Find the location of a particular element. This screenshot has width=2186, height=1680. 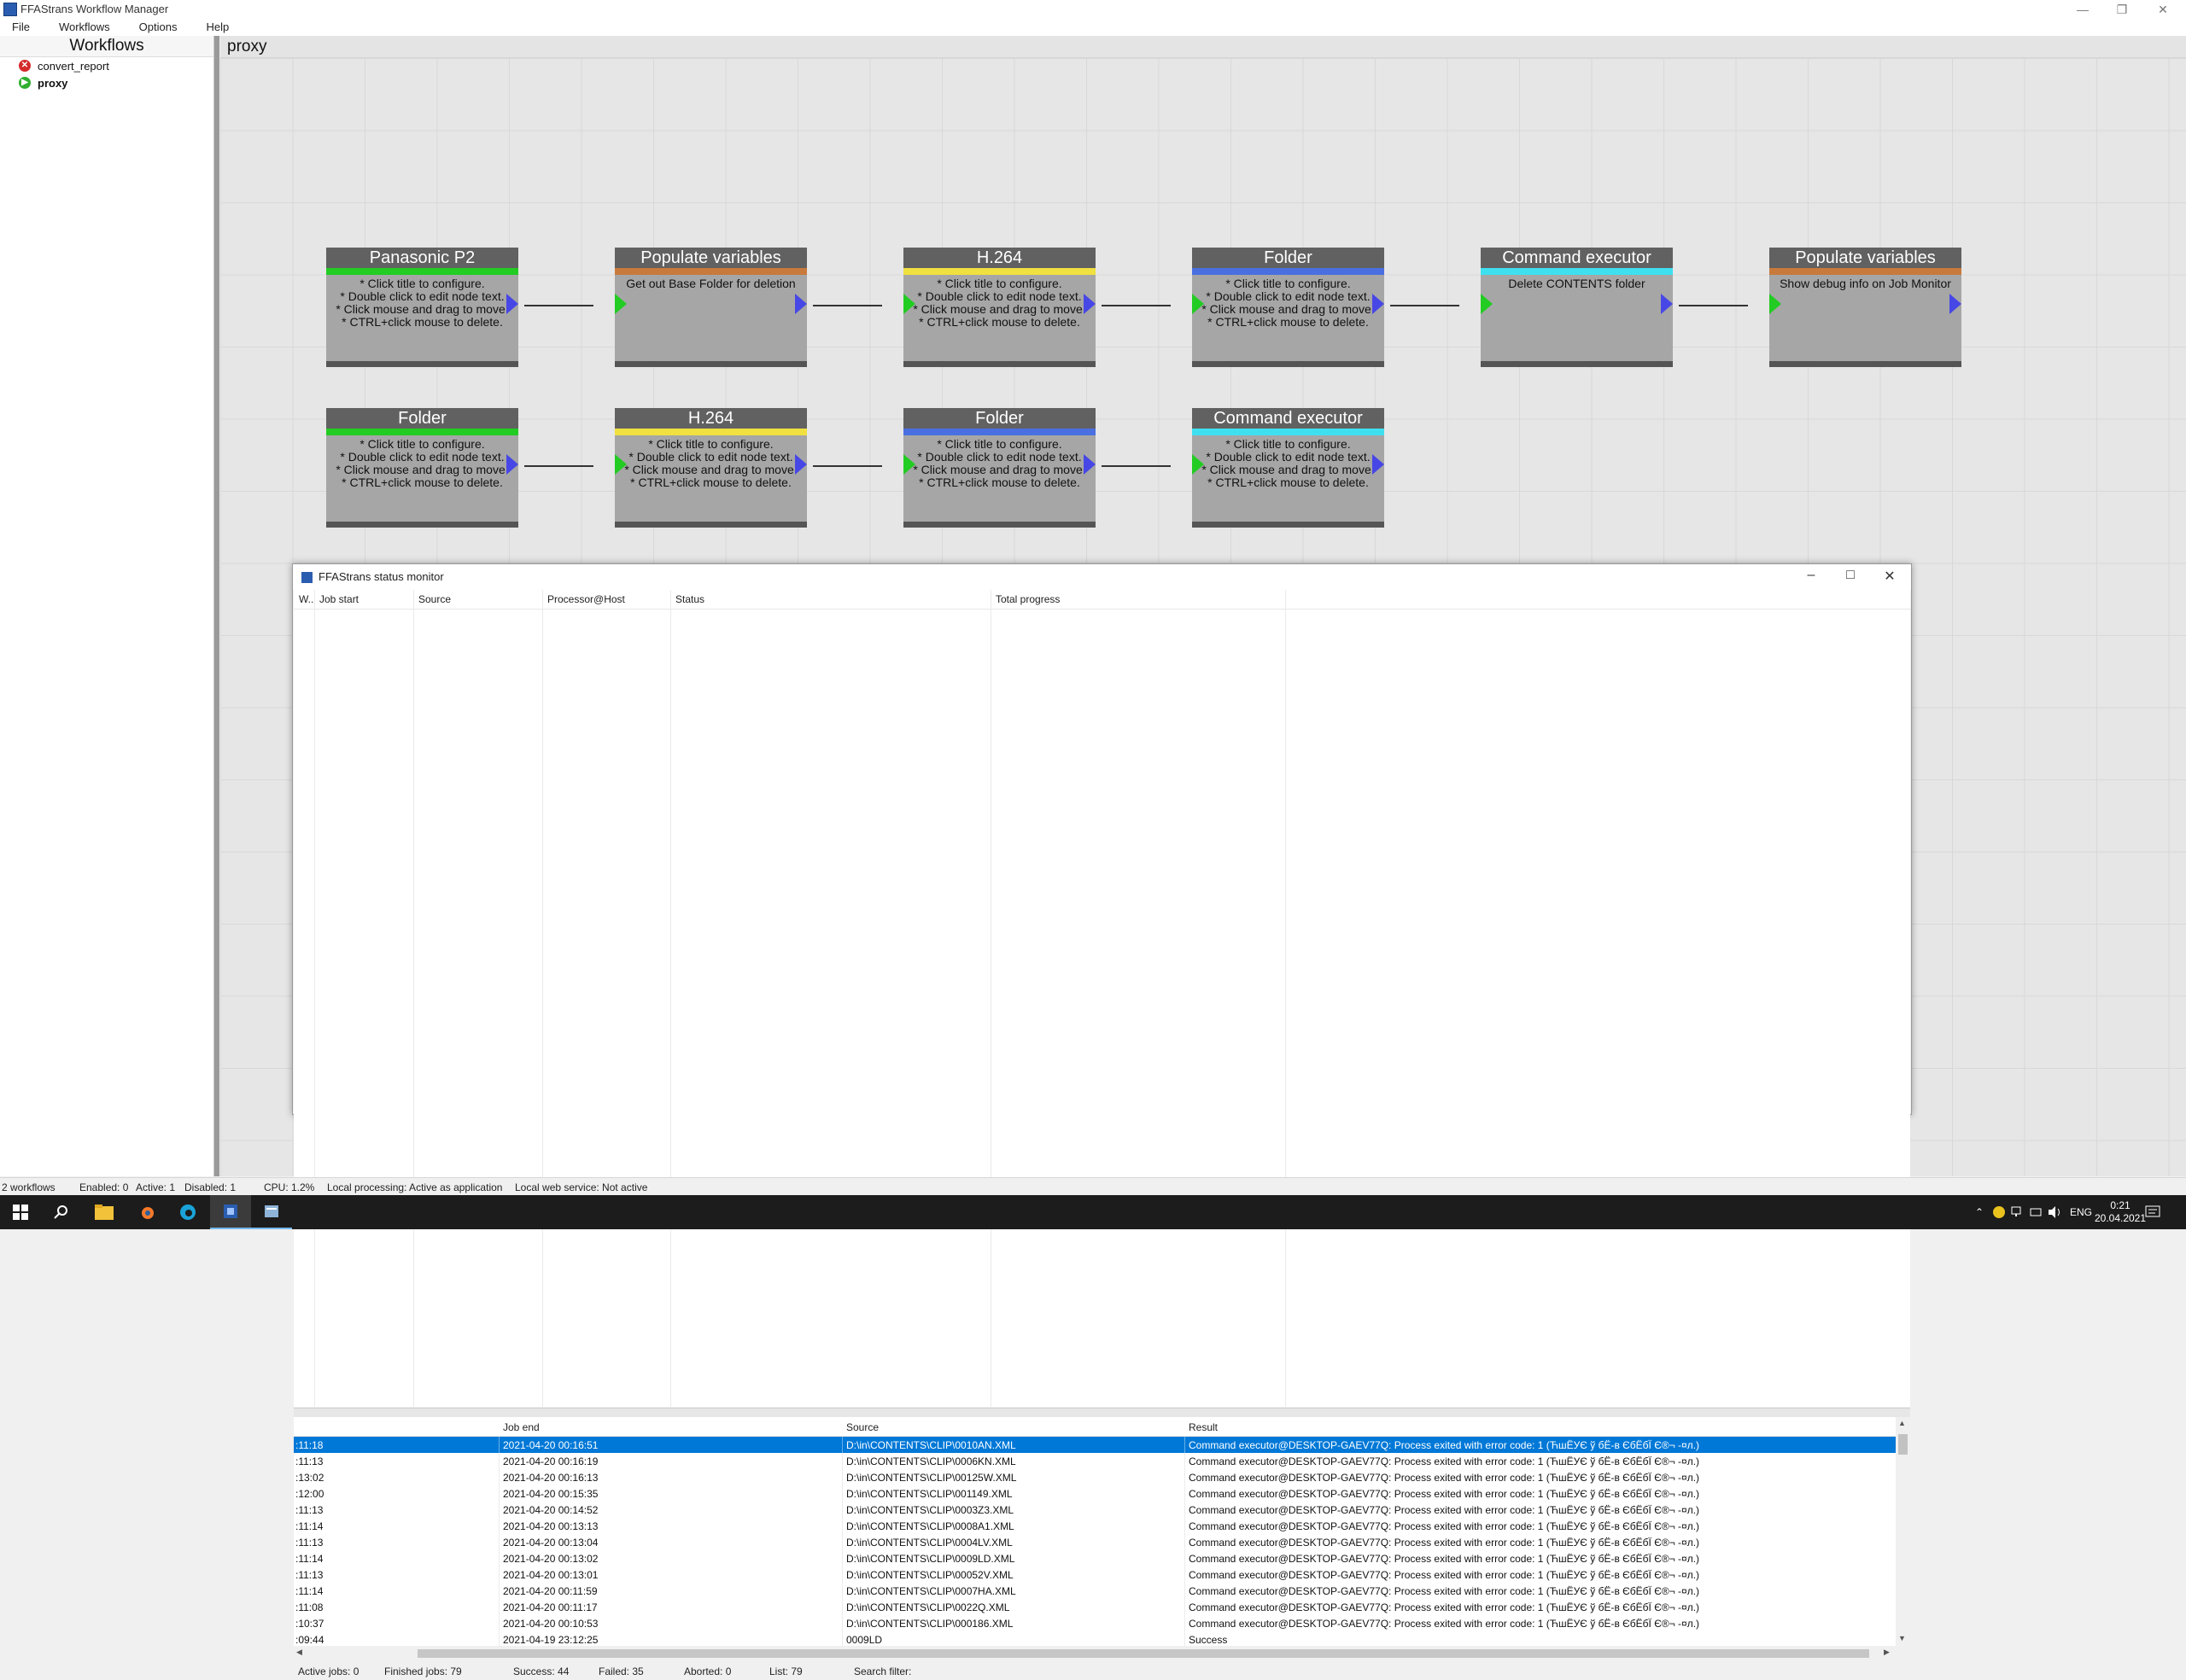

menu-options: Options is located at coordinates (152, 26).